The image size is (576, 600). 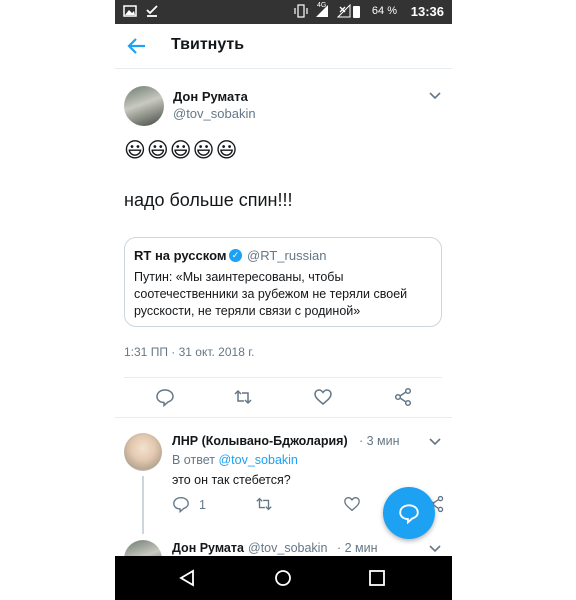 I want to click on reply-author-name: Дон Румата, so click(x=208, y=548).